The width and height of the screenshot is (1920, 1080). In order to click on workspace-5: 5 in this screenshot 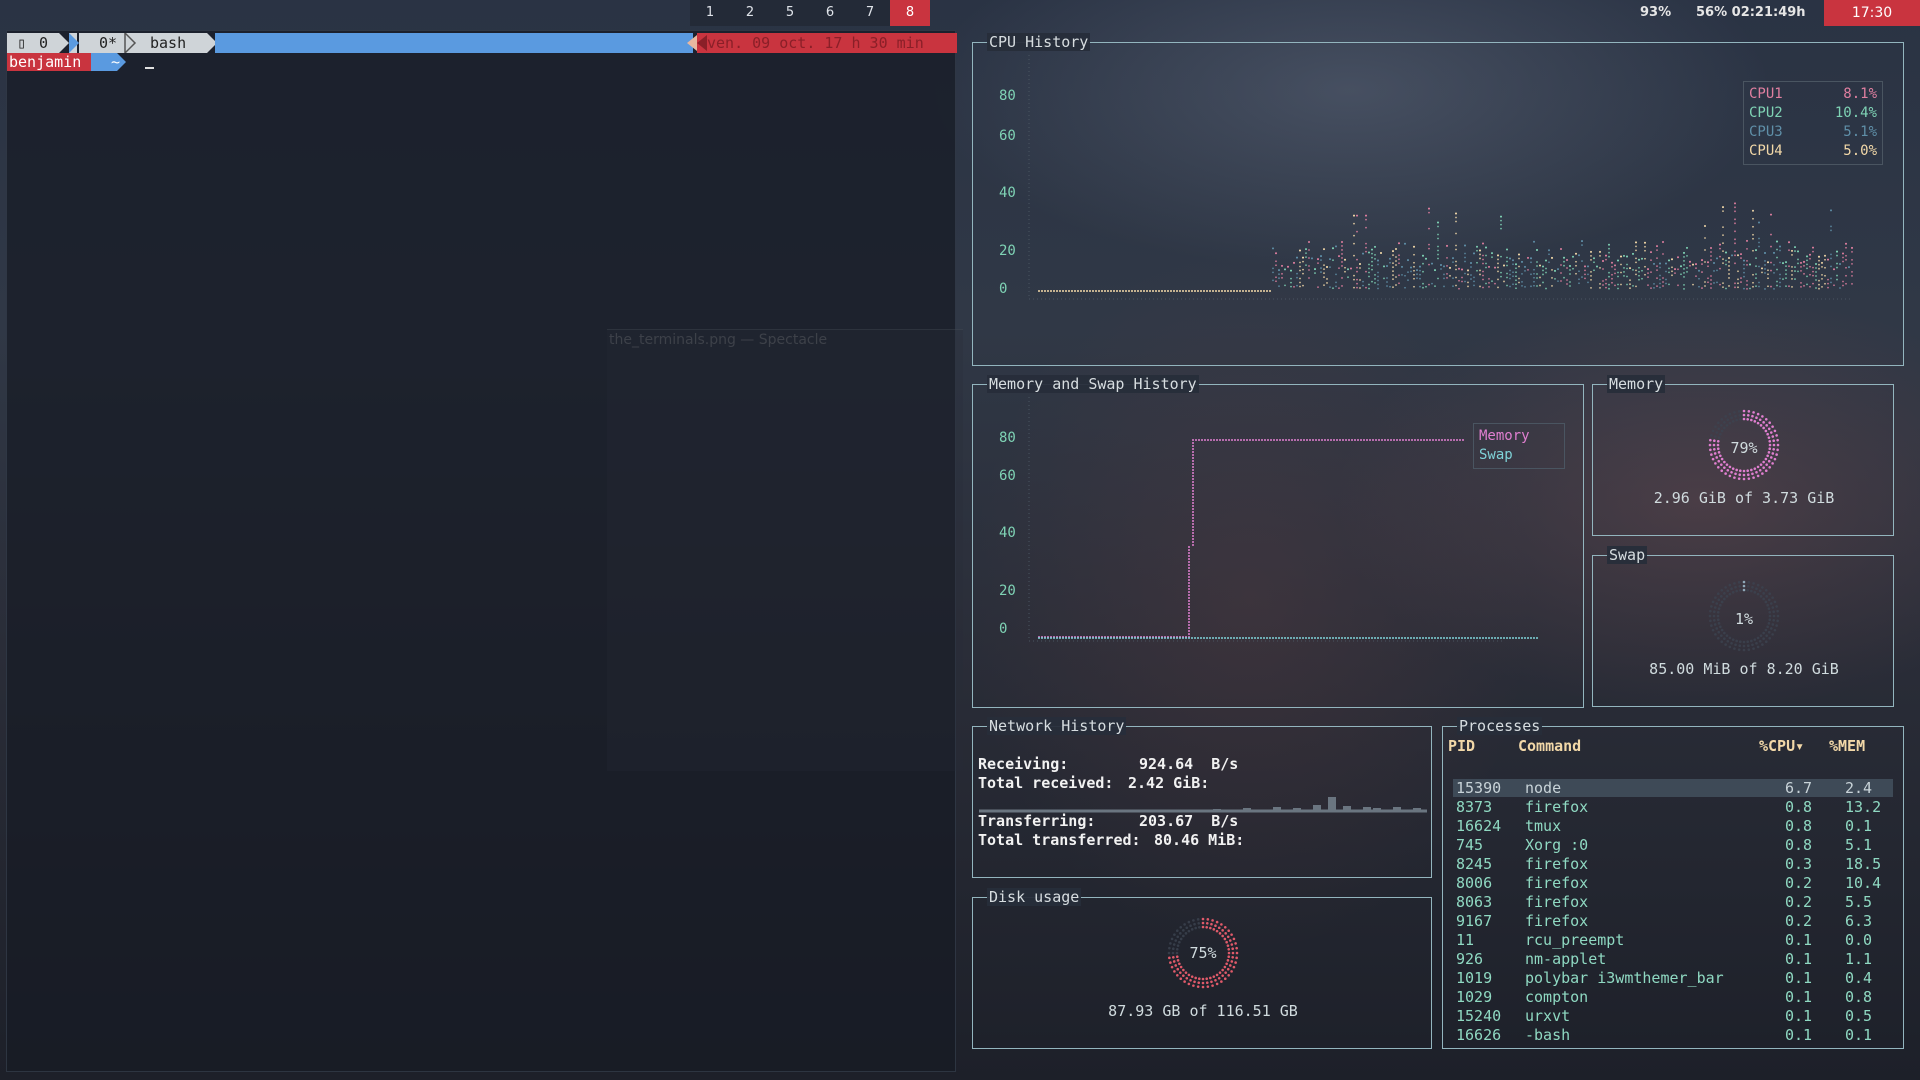, I will do `click(790, 13)`.